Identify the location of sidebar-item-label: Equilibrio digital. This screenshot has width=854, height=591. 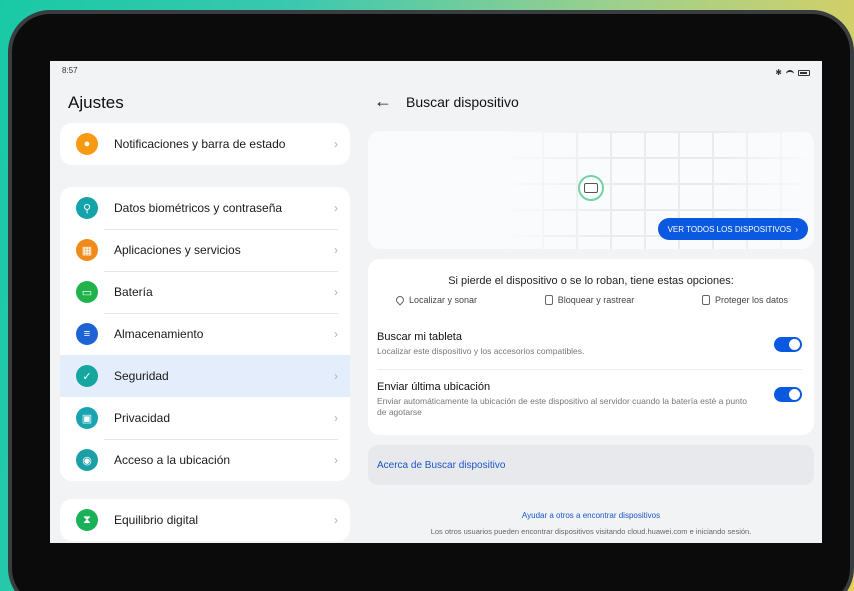
(156, 520).